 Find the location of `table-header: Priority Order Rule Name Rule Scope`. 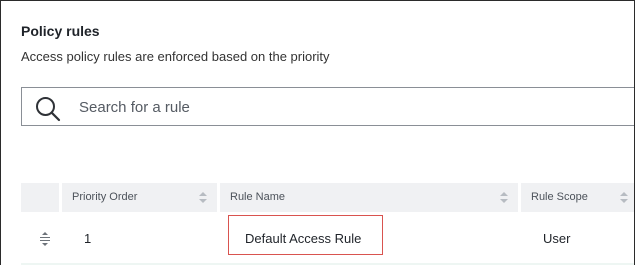

table-header: Priority Order Rule Name Rule Scope is located at coordinates (327, 197).